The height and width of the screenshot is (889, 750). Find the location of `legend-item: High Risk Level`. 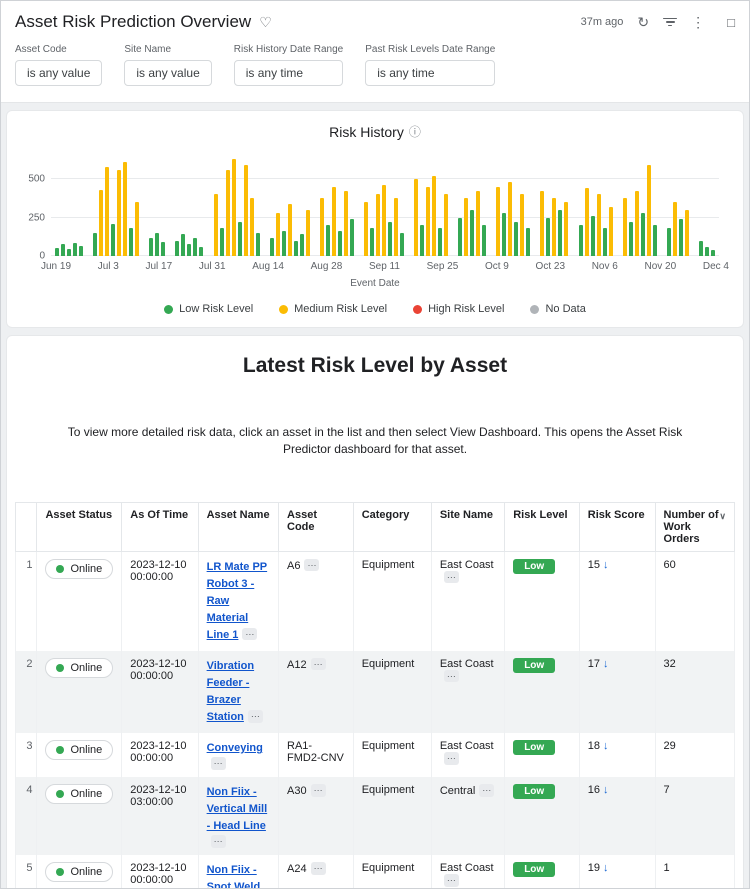

legend-item: High Risk Level is located at coordinates (458, 309).